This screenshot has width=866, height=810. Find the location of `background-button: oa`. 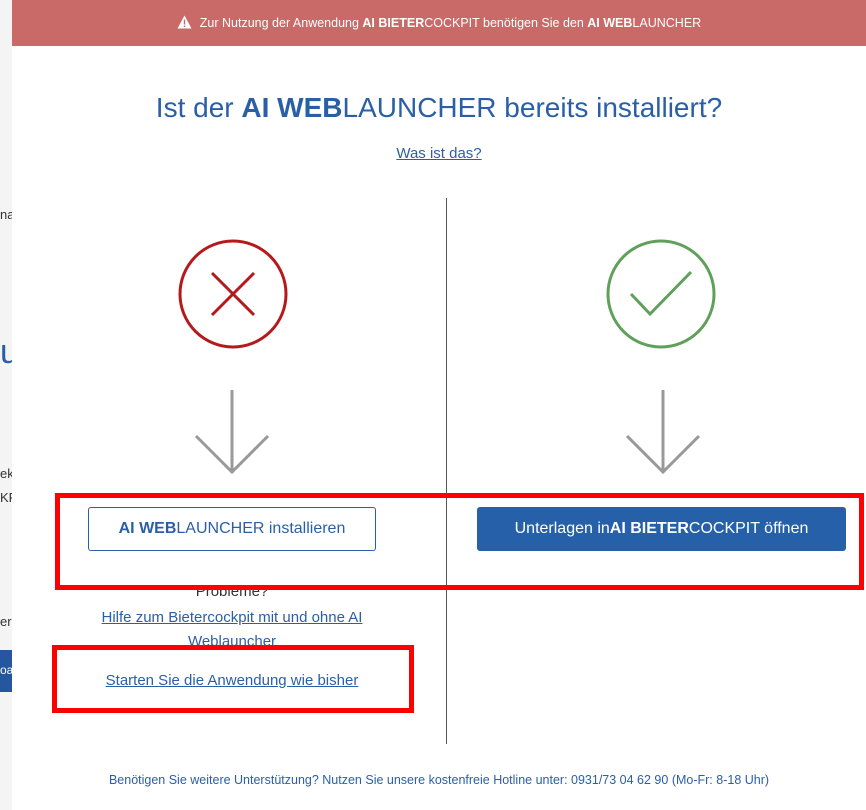

background-button: oa is located at coordinates (6, 671).